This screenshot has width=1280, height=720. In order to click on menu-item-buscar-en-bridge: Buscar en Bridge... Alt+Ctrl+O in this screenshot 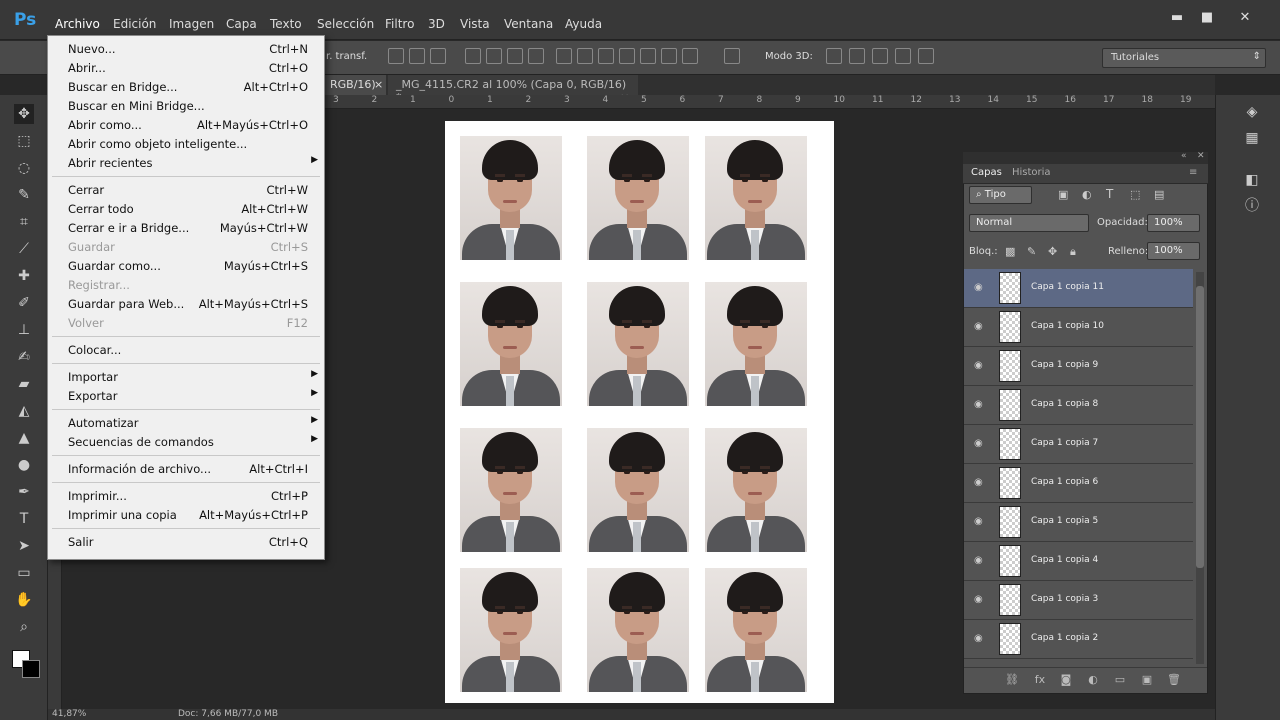, I will do `click(188, 87)`.